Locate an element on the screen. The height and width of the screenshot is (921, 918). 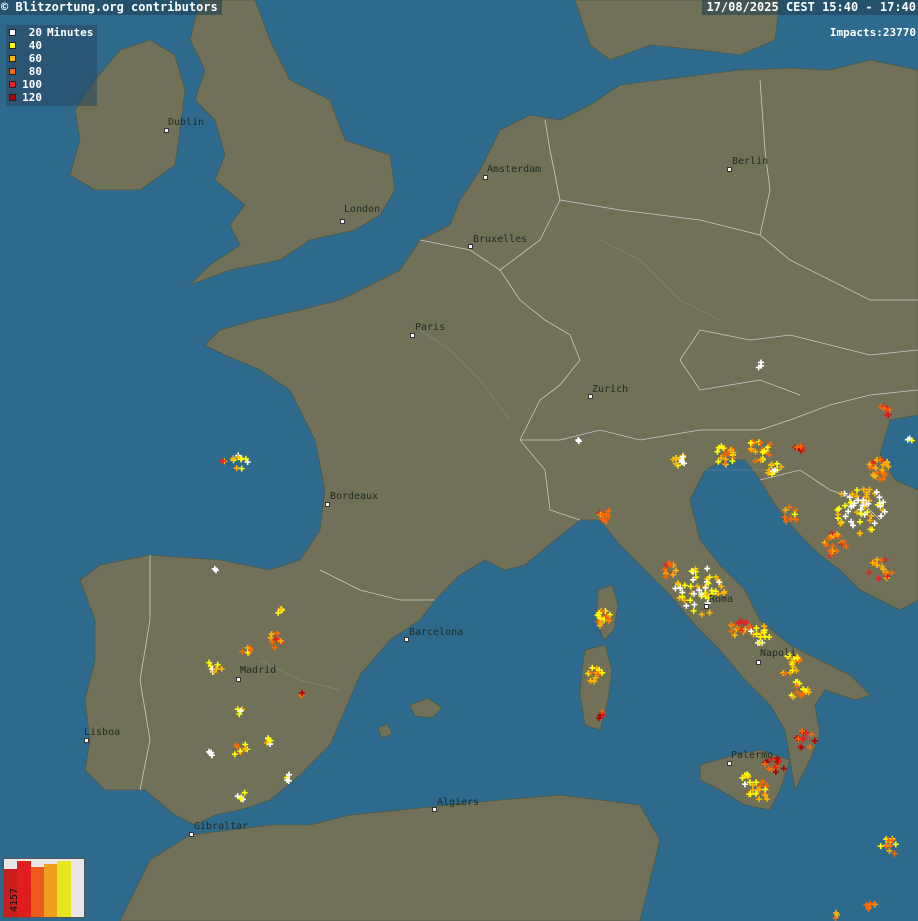
city-label-roma: Roma is located at coordinates (721, 599).